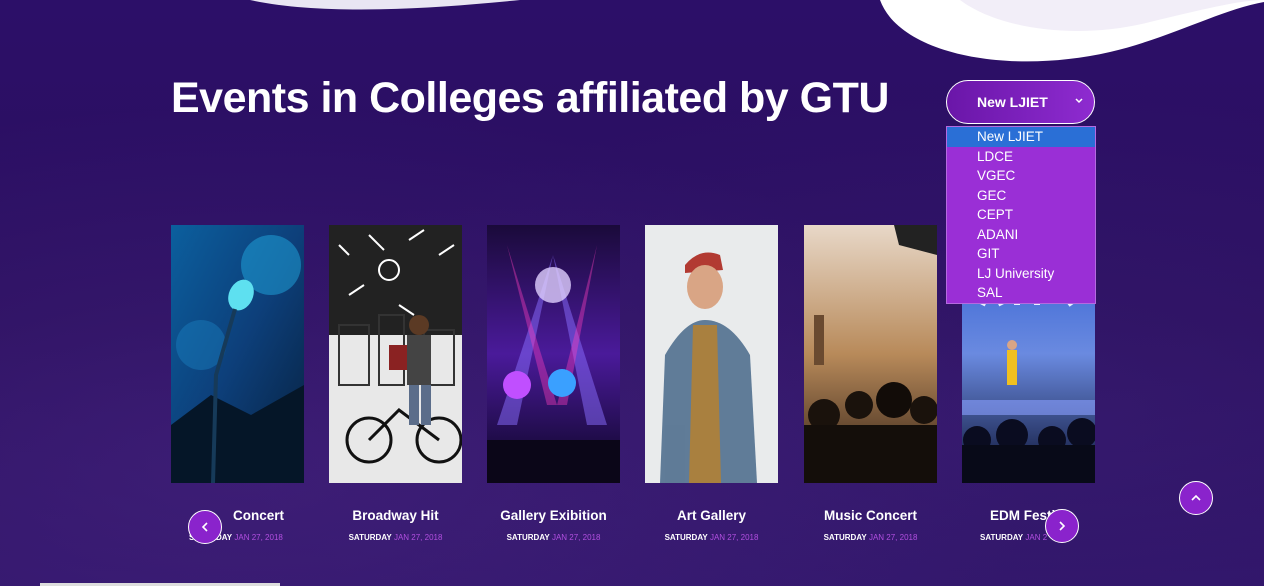 The image size is (1264, 586). I want to click on chevron-left-icon, so click(204, 527).